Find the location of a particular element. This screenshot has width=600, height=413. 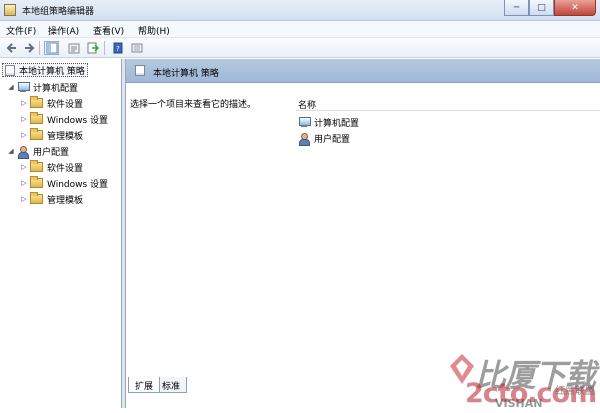

close-icon: ✕ is located at coordinates (575, 7).